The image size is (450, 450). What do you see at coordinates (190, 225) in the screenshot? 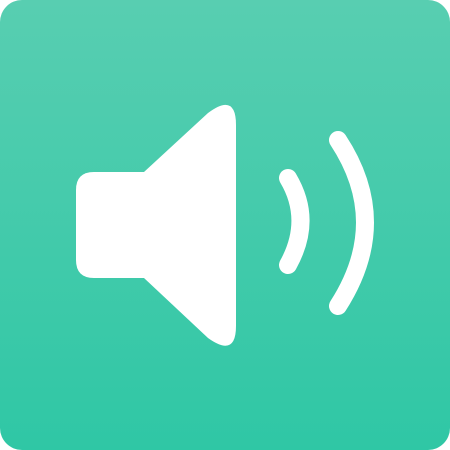
I see `speaker-cone-shape` at bounding box center [190, 225].